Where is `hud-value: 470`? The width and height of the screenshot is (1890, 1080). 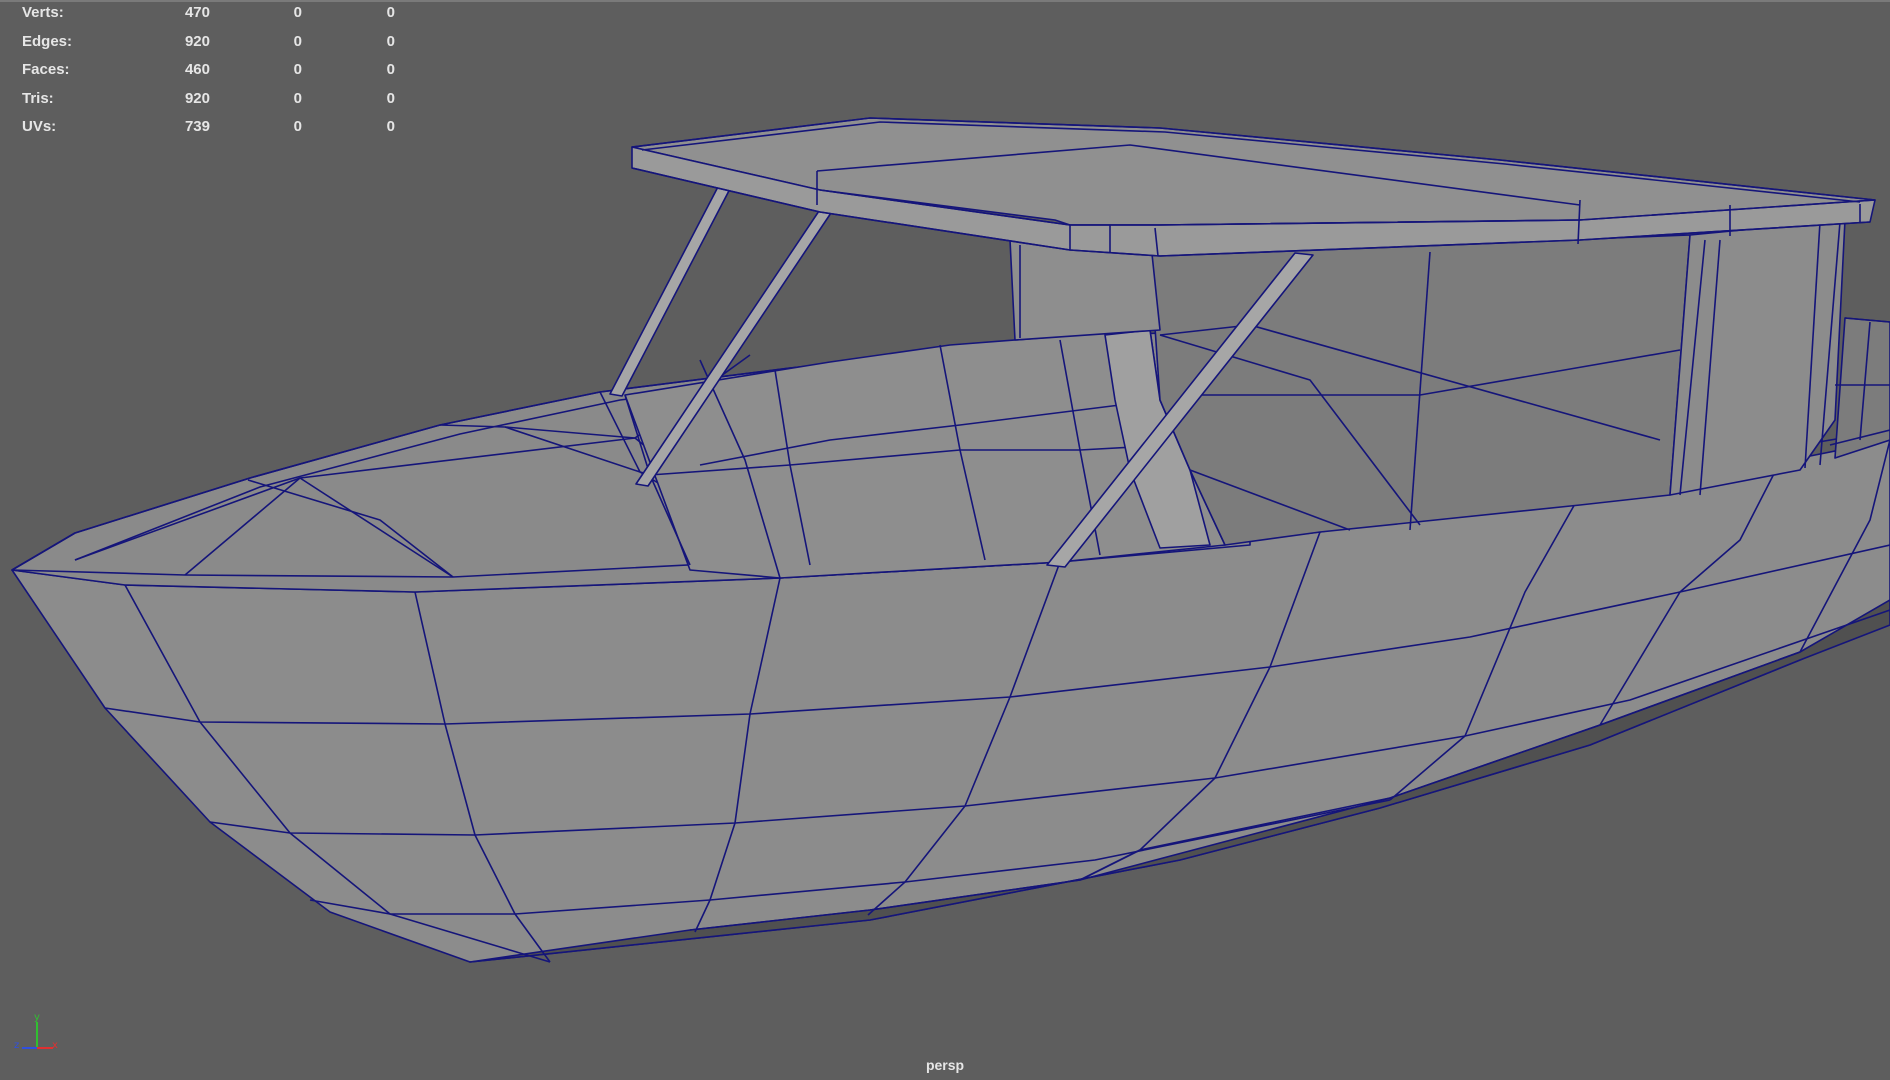 hud-value: 470 is located at coordinates (197, 12).